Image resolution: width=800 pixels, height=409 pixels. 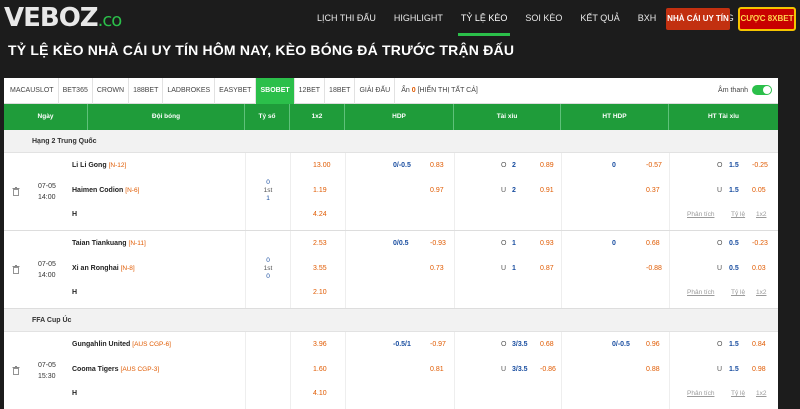 I want to click on nav-item-3: SOI KÈO, so click(x=543, y=18).